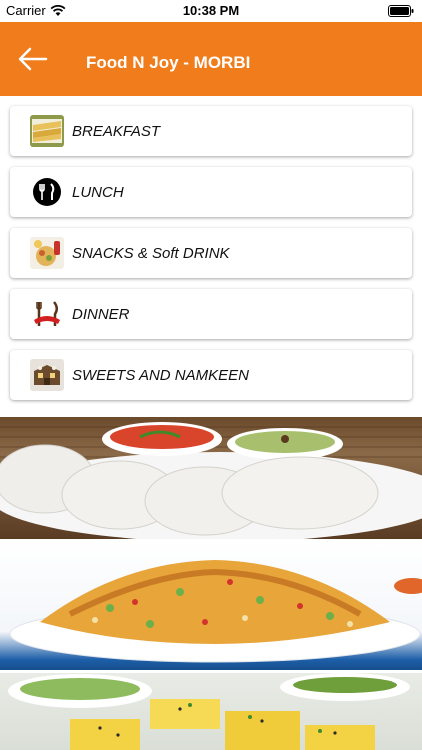 The image size is (422, 750). I want to click on dhokla-illustration, so click(209, 711).